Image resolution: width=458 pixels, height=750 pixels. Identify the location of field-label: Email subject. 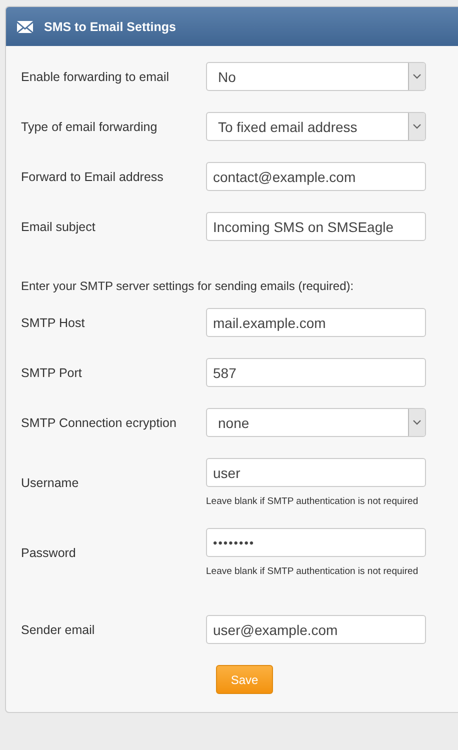
(58, 227).